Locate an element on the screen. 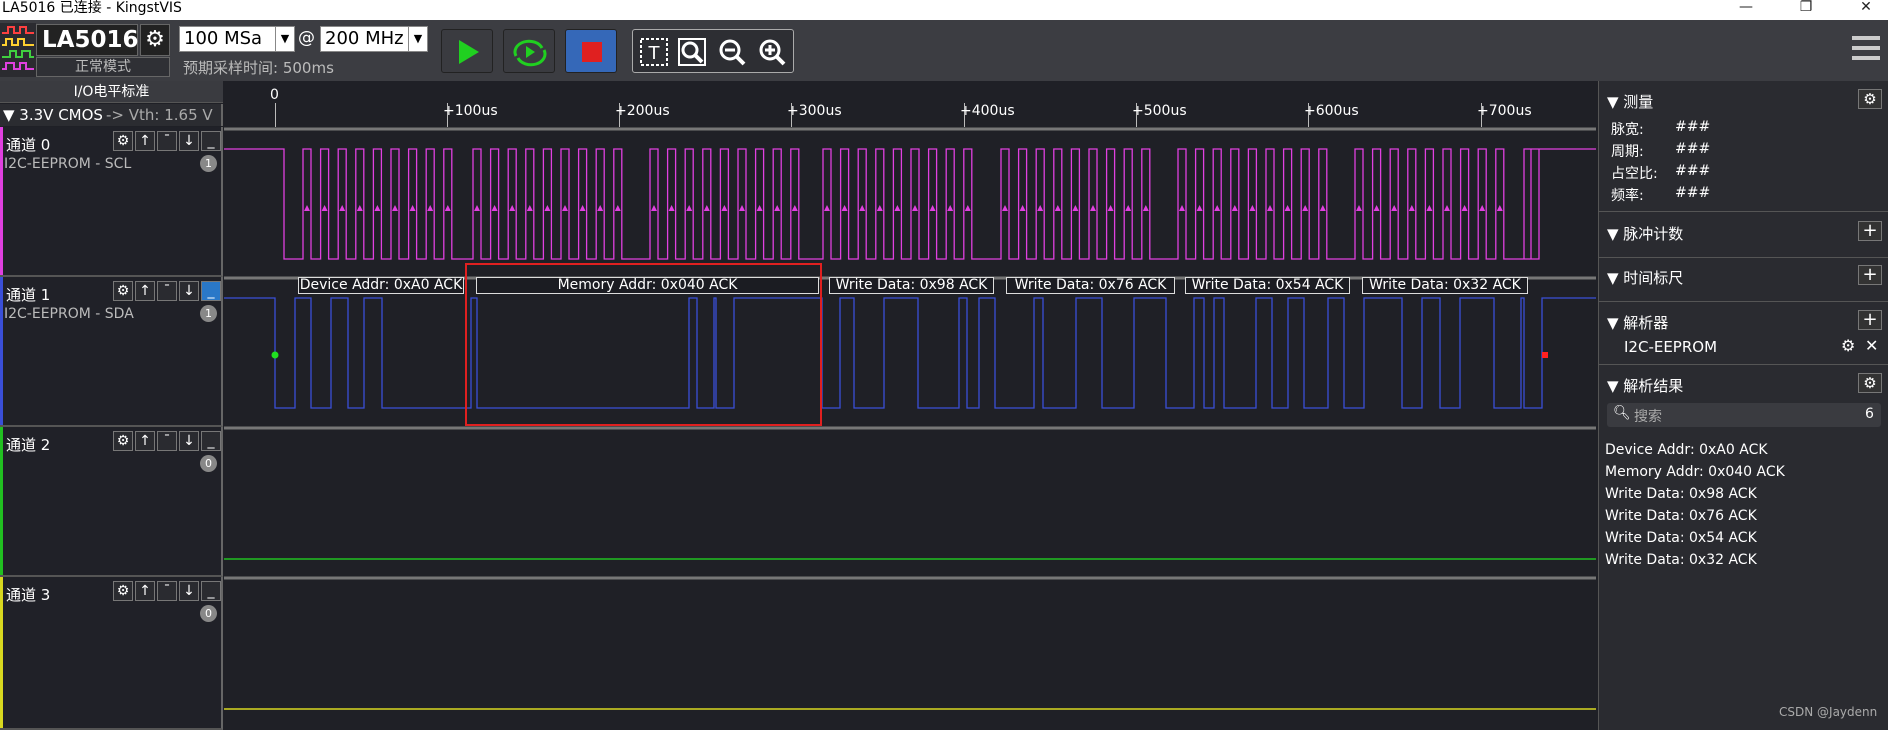  add-analyzer-button: + is located at coordinates (1870, 320).